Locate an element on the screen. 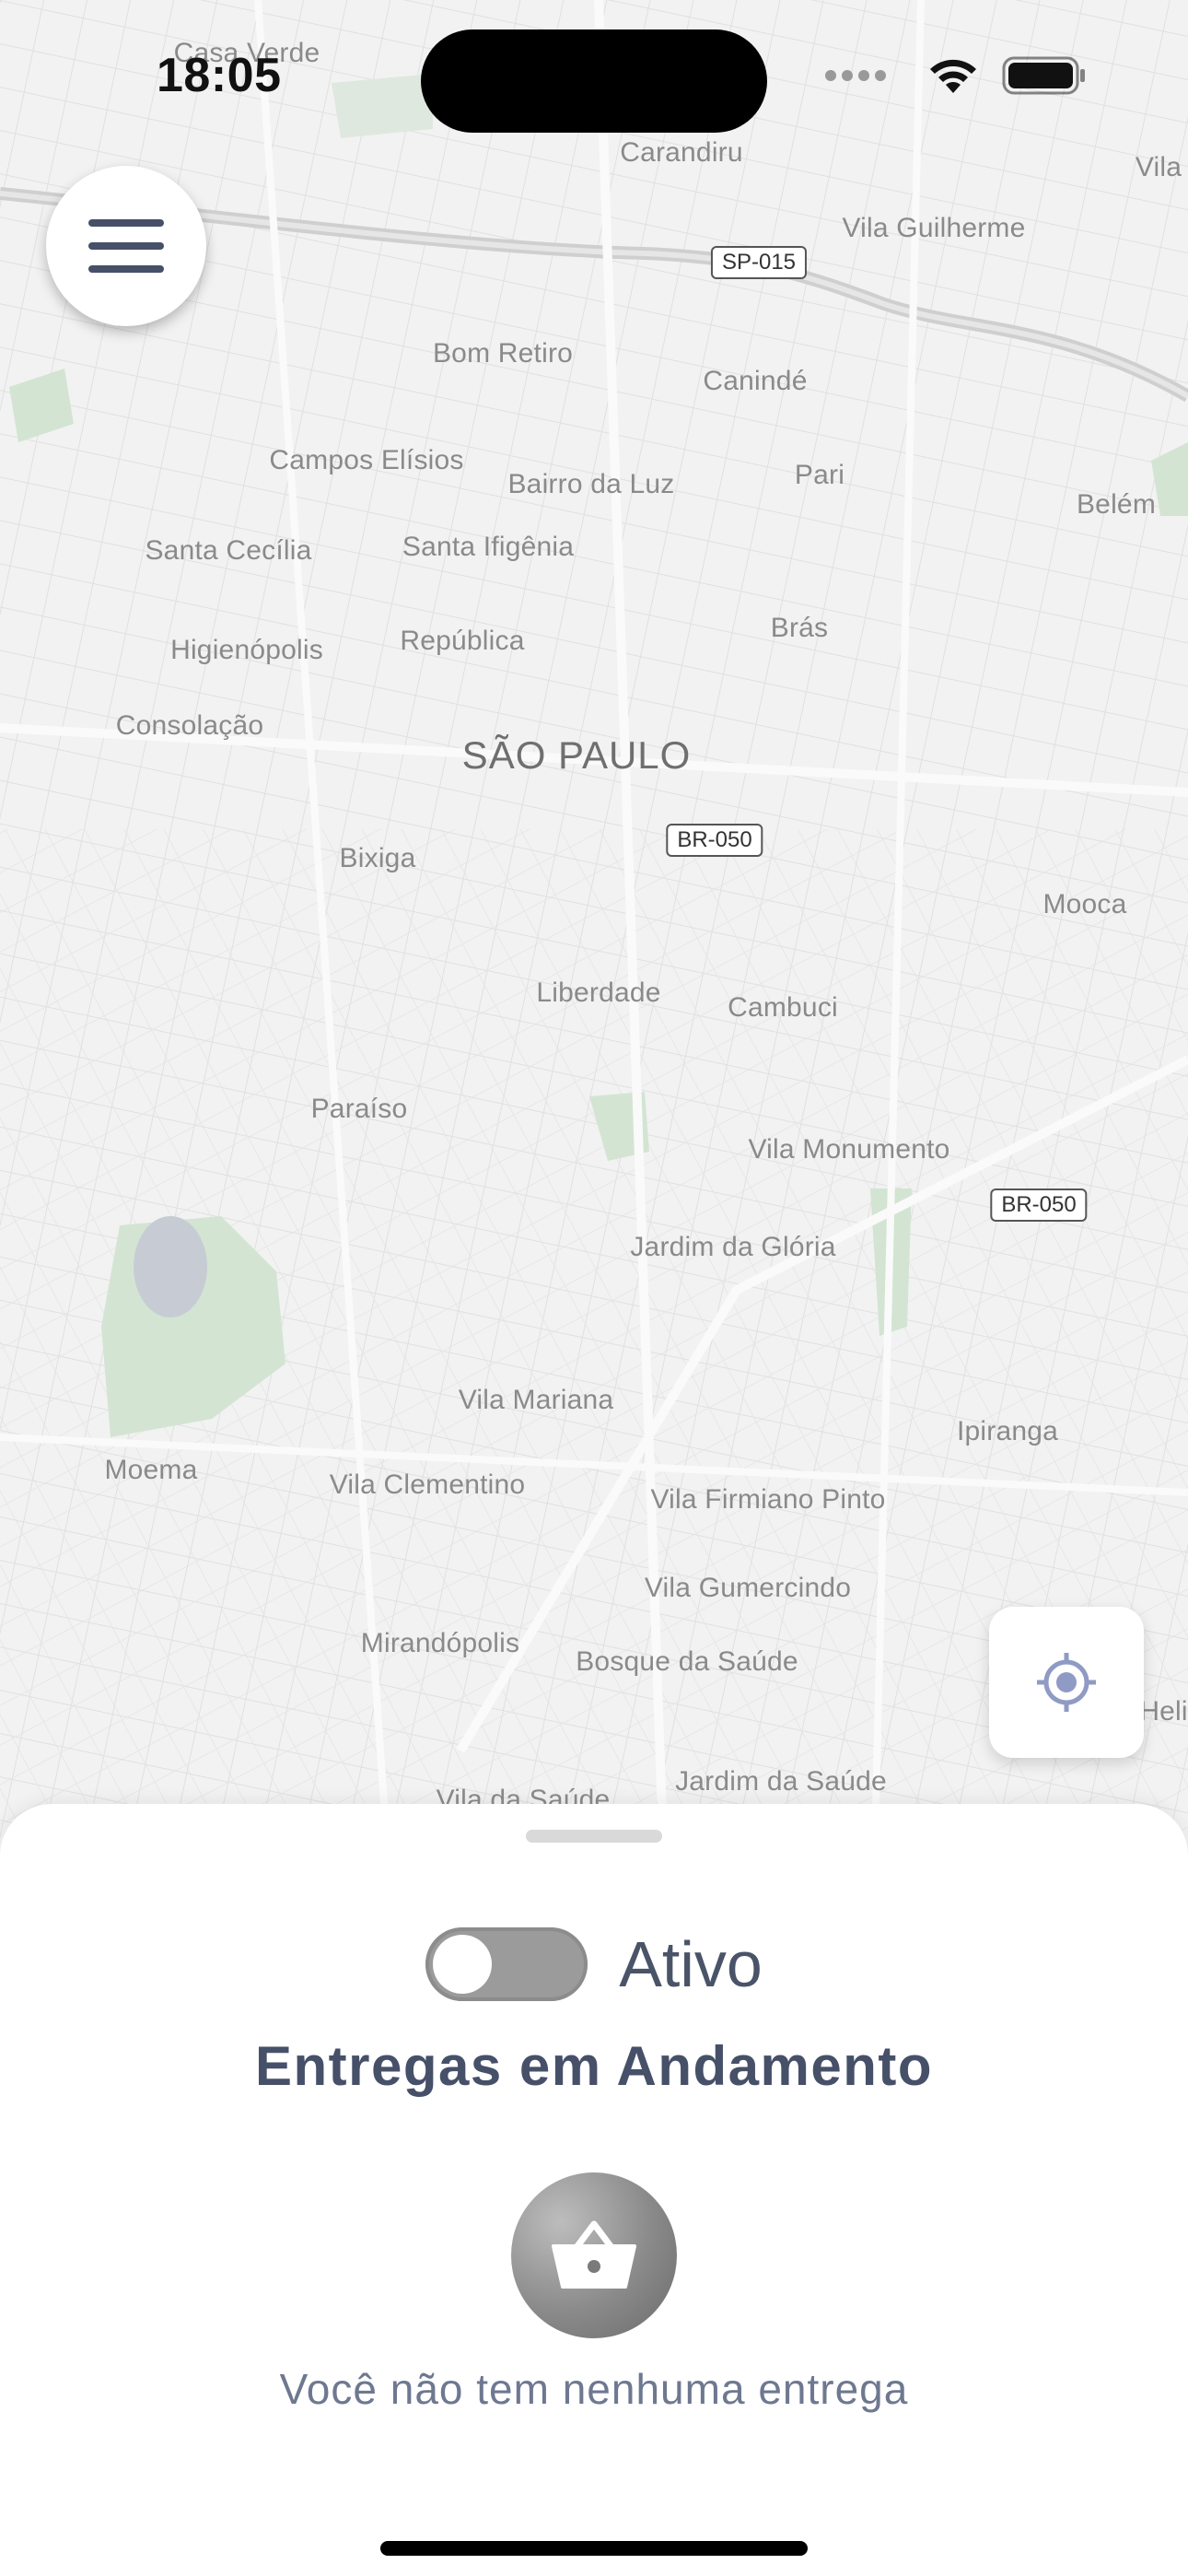  map-label: Santa Ifigênia is located at coordinates (488, 547).